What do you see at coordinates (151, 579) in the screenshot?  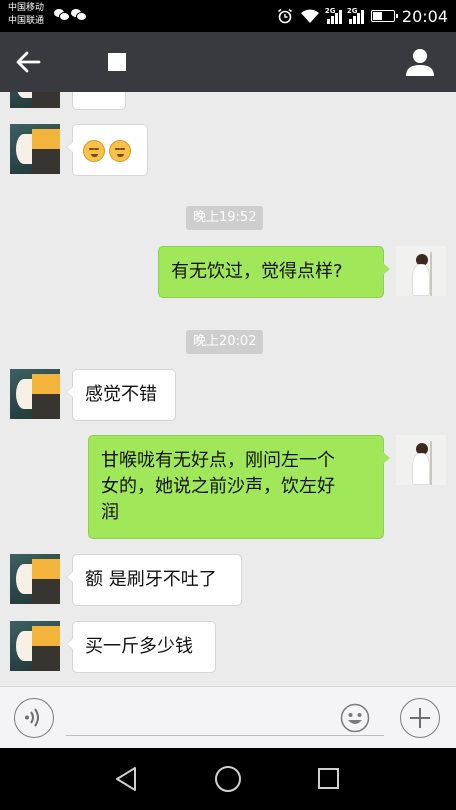 I see `message-text: 额 是刷牙不吐了` at bounding box center [151, 579].